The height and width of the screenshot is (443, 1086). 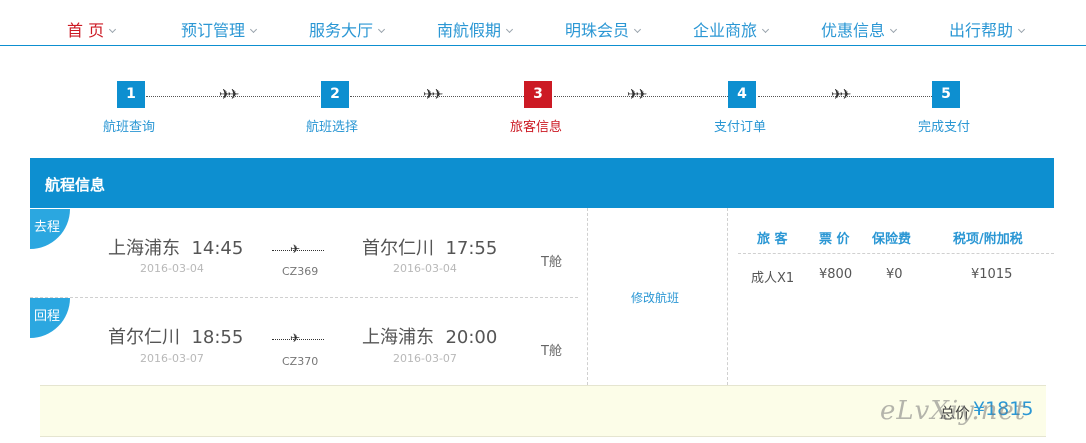 I want to click on flight-number: CZ370, so click(x=300, y=361).